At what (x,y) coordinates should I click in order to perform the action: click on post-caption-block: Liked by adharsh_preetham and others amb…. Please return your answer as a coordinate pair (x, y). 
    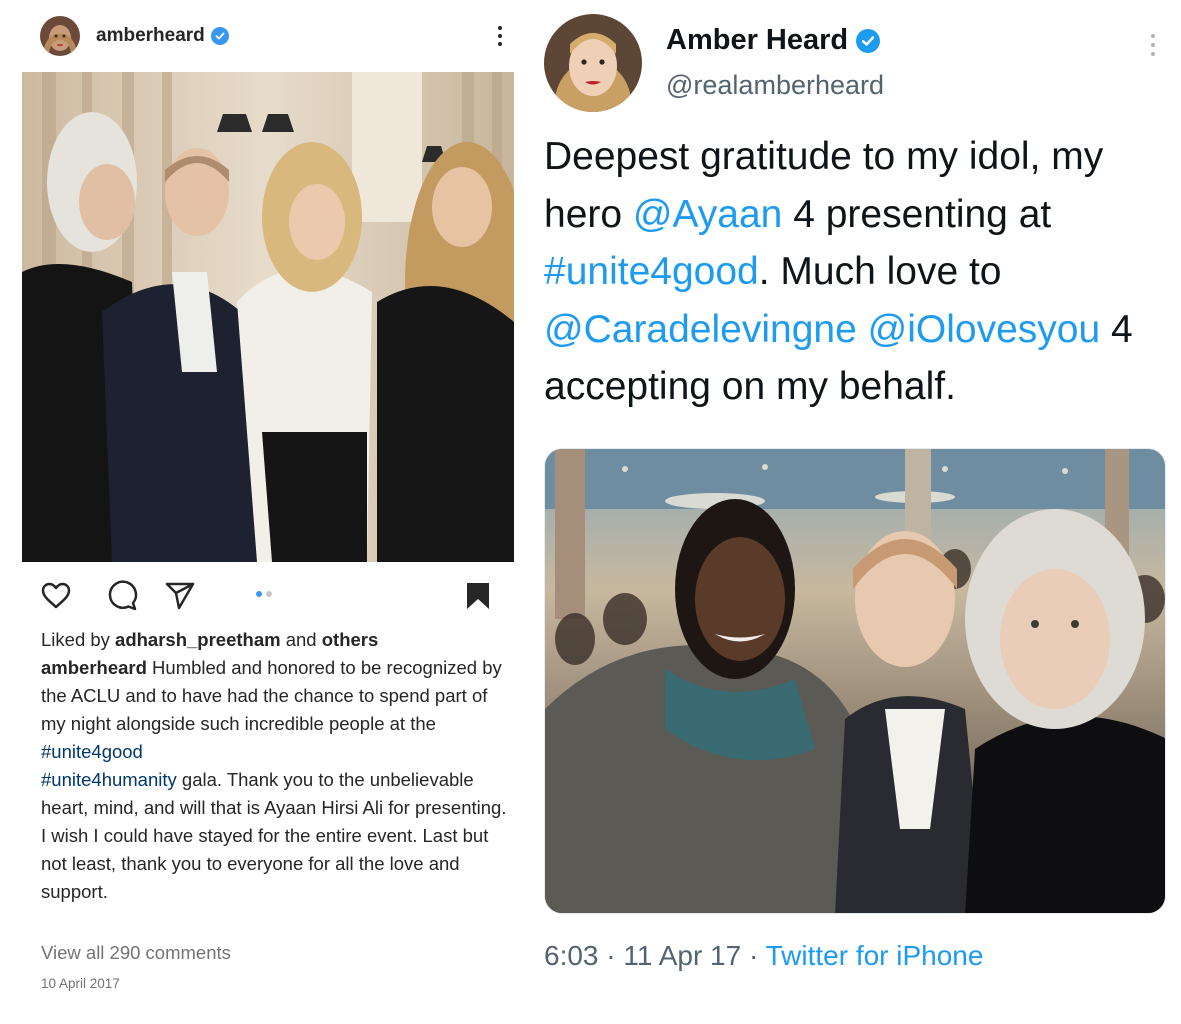
    Looking at the image, I should click on (276, 766).